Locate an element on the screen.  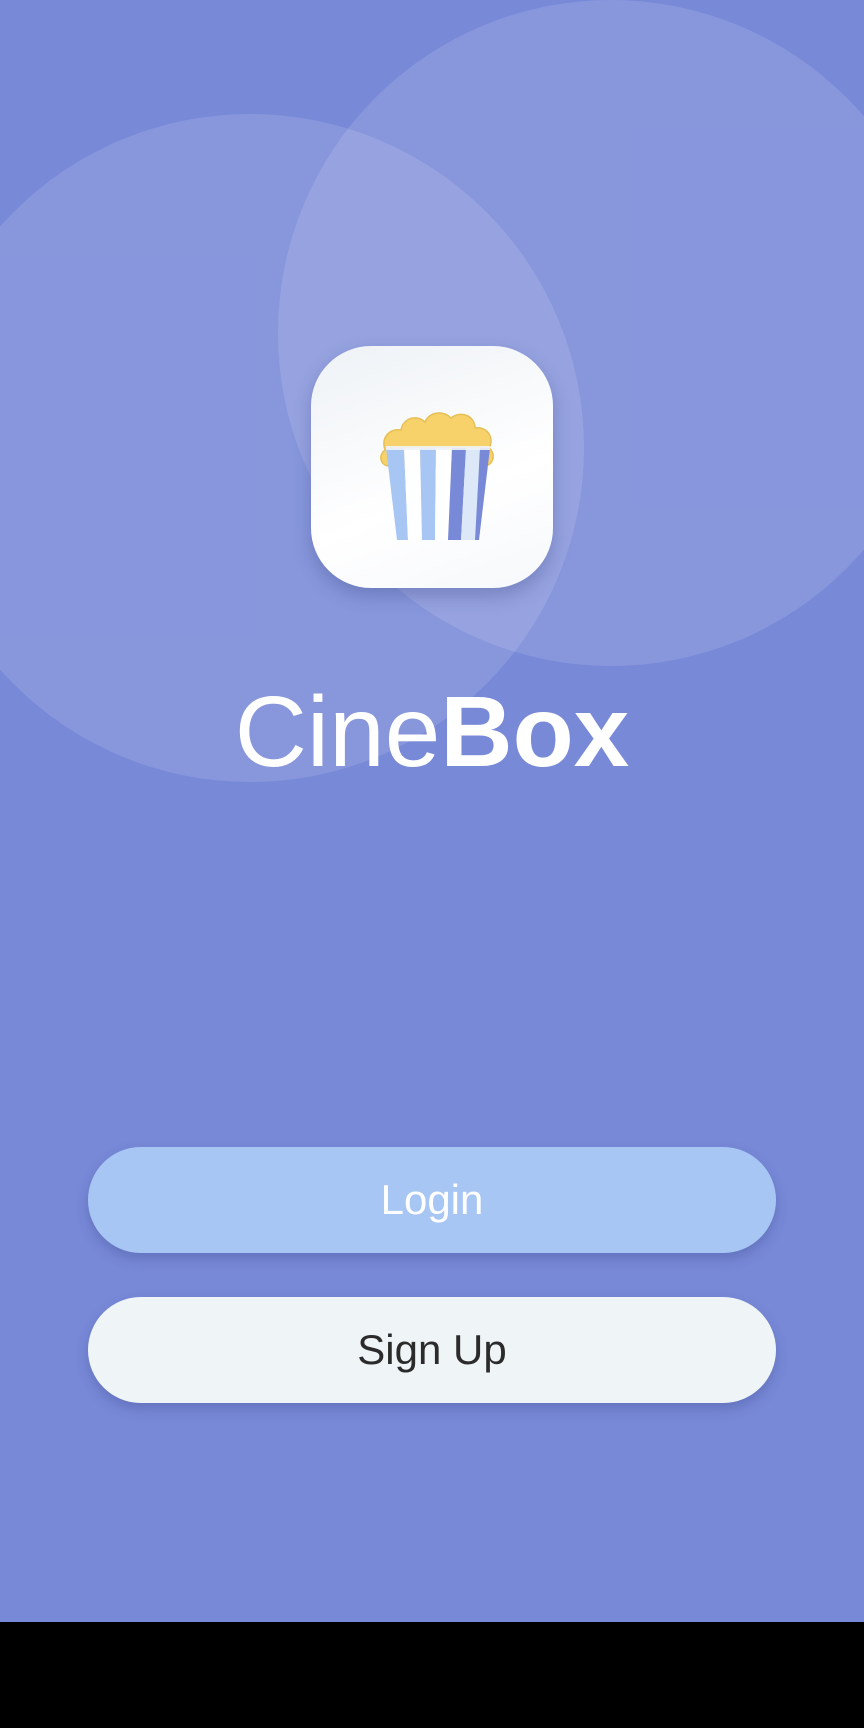
app-logo is located at coordinates (432, 467).